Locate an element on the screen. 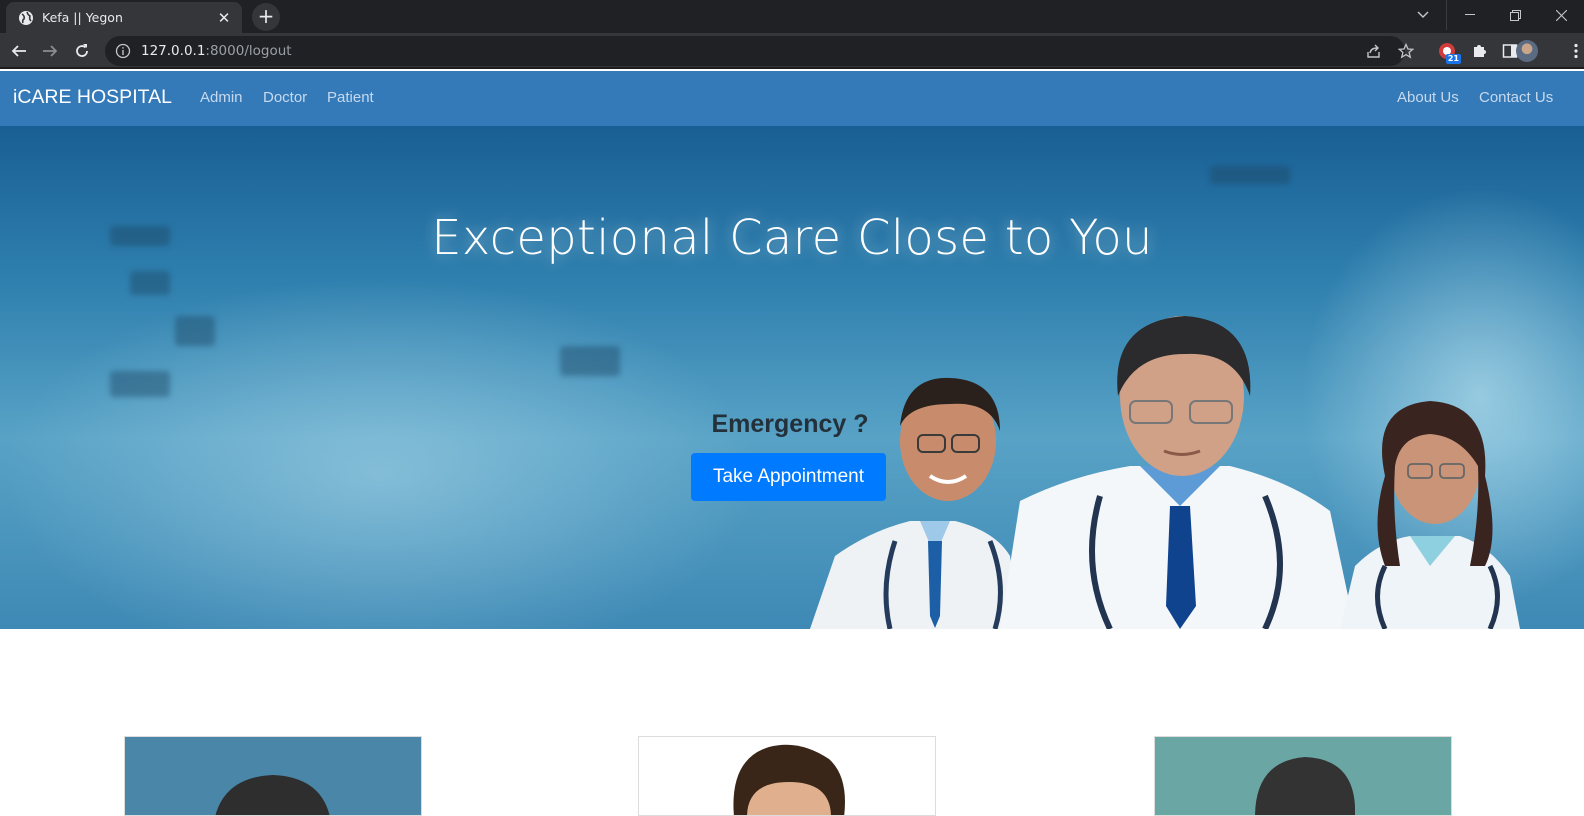  brand-logo: iCARE HOSPITAL is located at coordinates (92, 97).